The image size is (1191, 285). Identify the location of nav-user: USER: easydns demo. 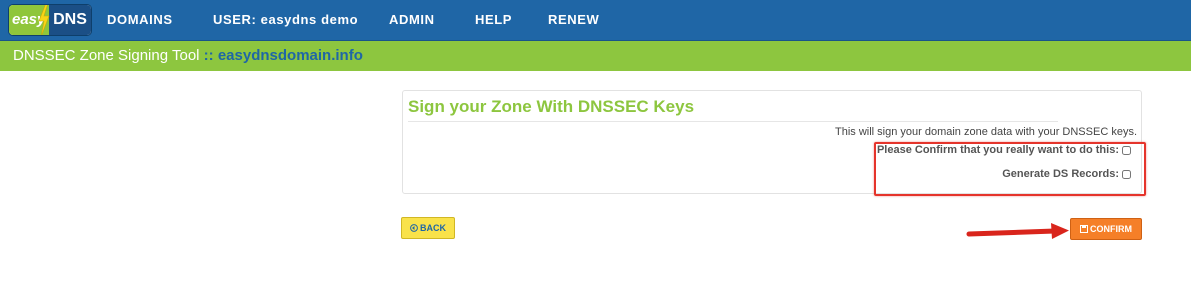
(285, 20).